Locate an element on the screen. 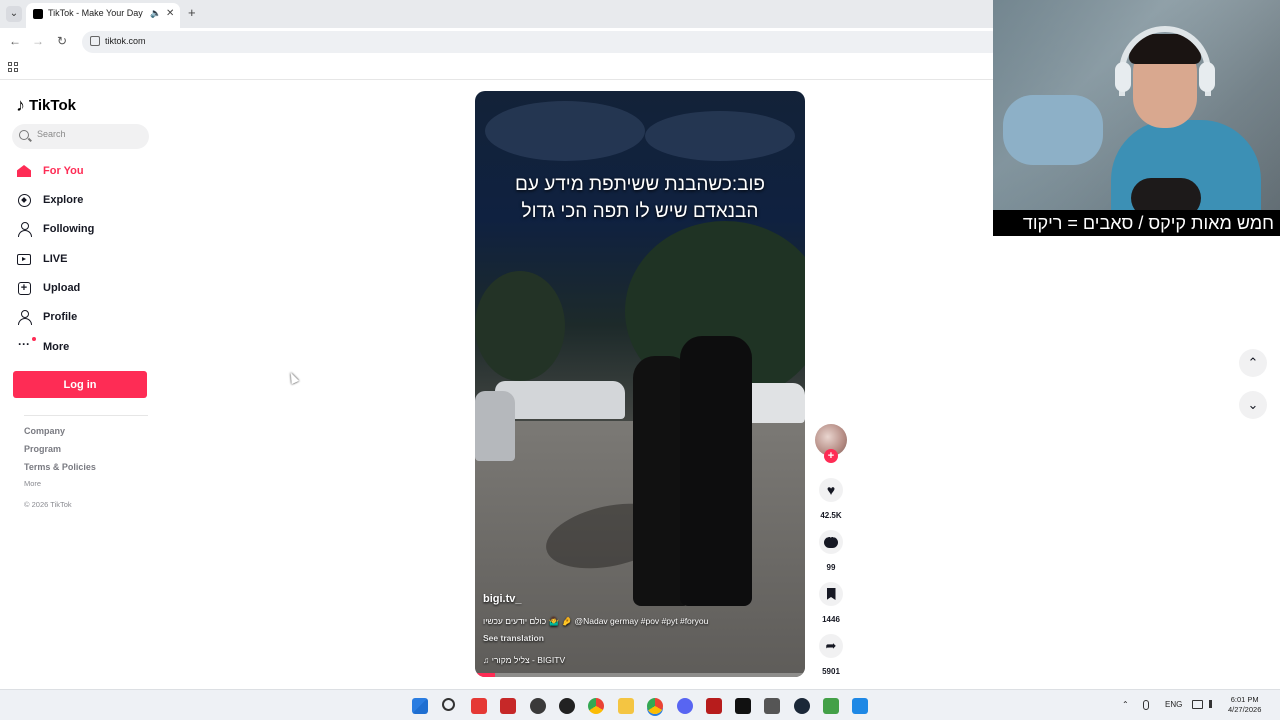  music-note-icon: ♫ is located at coordinates (486, 660).